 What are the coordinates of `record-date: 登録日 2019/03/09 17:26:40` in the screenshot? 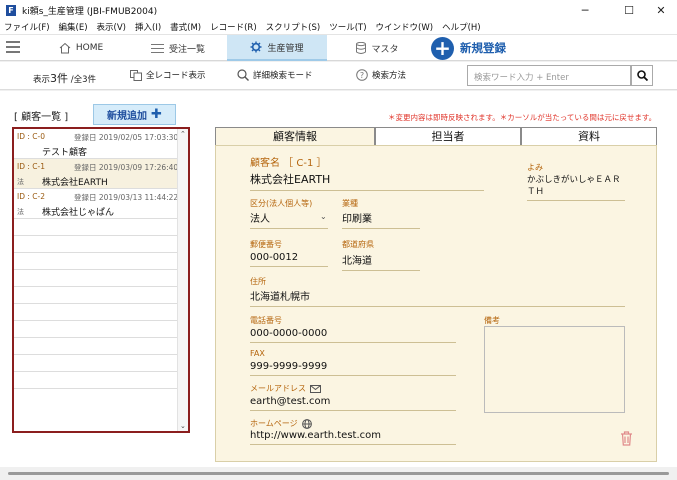 It's located at (126, 167).